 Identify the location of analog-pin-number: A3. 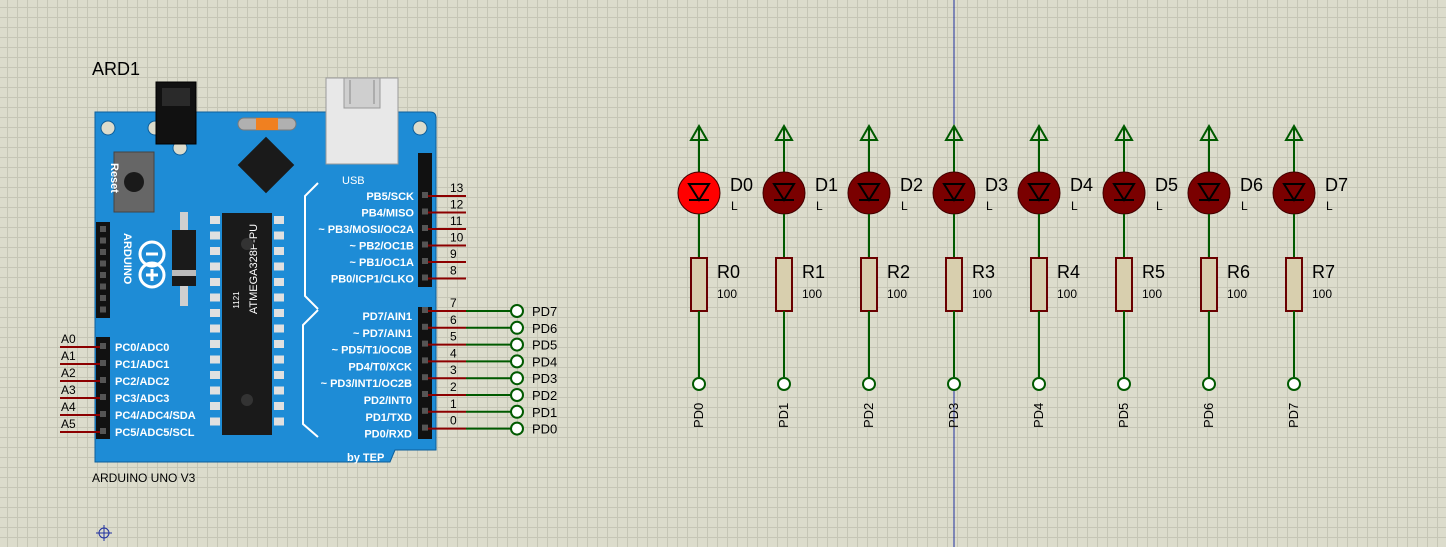
(68, 390).